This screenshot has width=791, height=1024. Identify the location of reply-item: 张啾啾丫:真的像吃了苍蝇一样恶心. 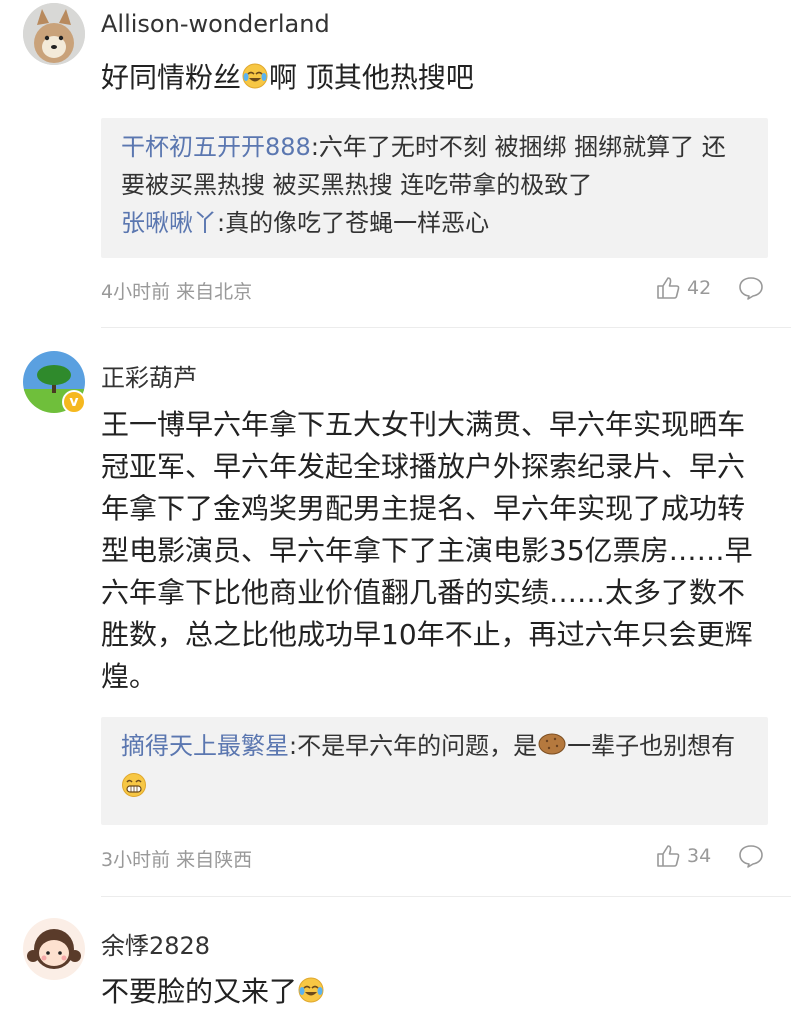
(434, 223).